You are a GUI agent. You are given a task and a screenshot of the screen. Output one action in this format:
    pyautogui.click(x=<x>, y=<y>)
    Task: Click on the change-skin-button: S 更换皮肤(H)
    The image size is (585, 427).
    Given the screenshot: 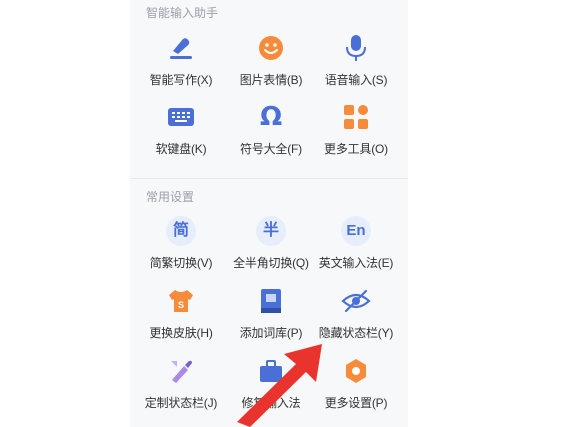 What is the action you would take?
    pyautogui.click(x=181, y=321)
    